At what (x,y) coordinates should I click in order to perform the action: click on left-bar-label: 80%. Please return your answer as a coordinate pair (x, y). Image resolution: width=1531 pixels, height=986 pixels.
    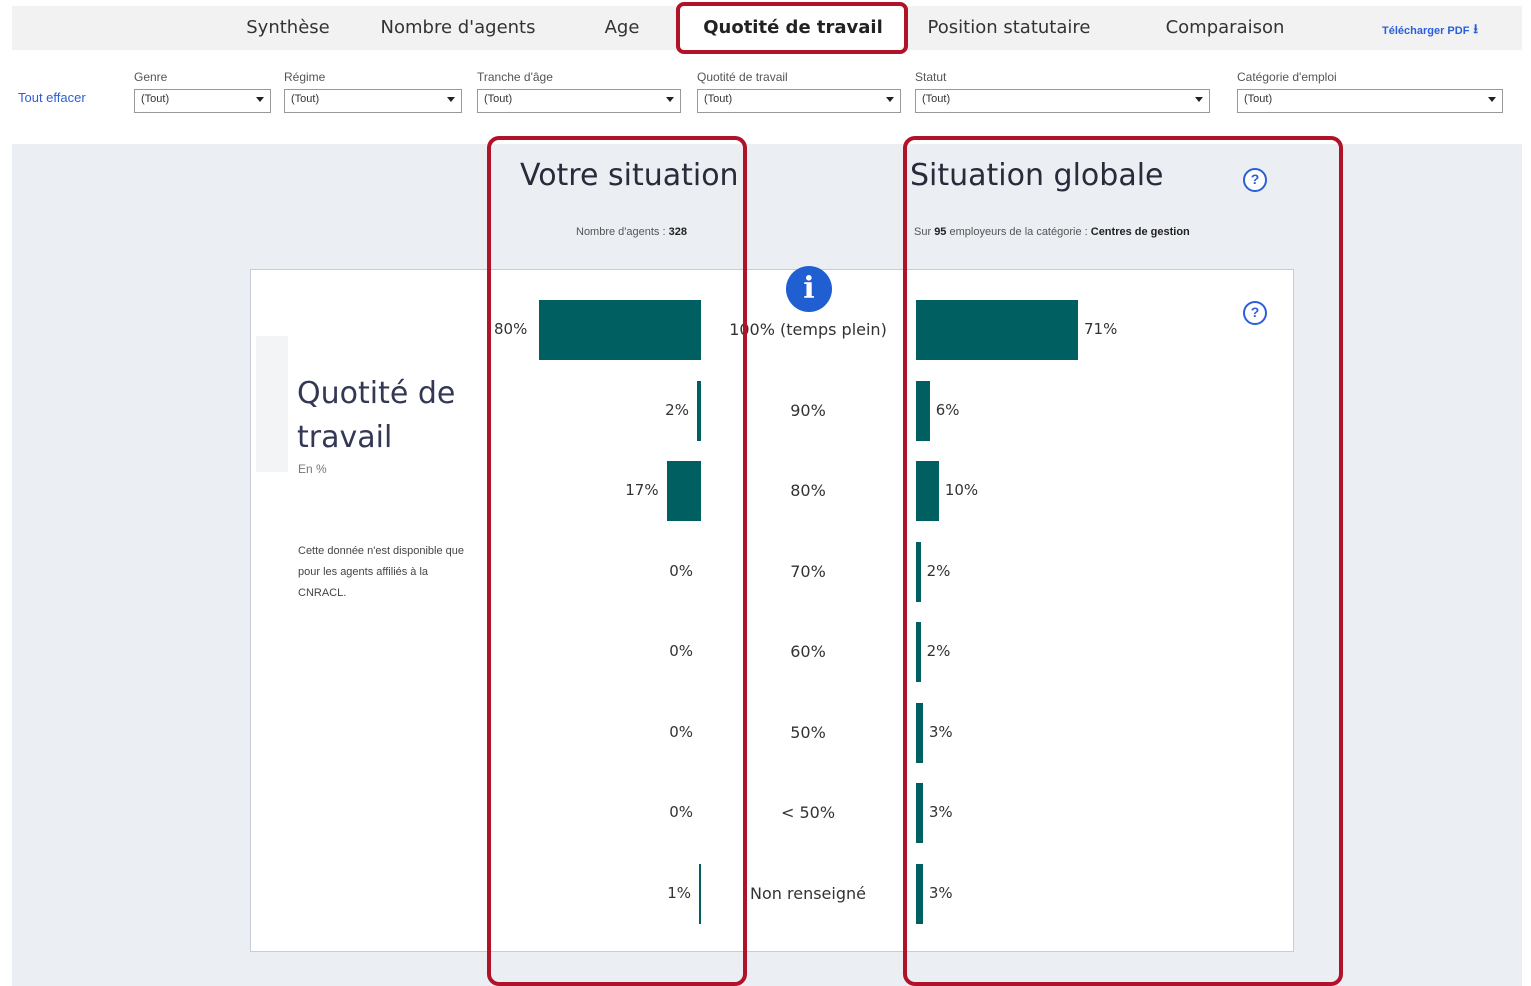
    Looking at the image, I should click on (511, 329).